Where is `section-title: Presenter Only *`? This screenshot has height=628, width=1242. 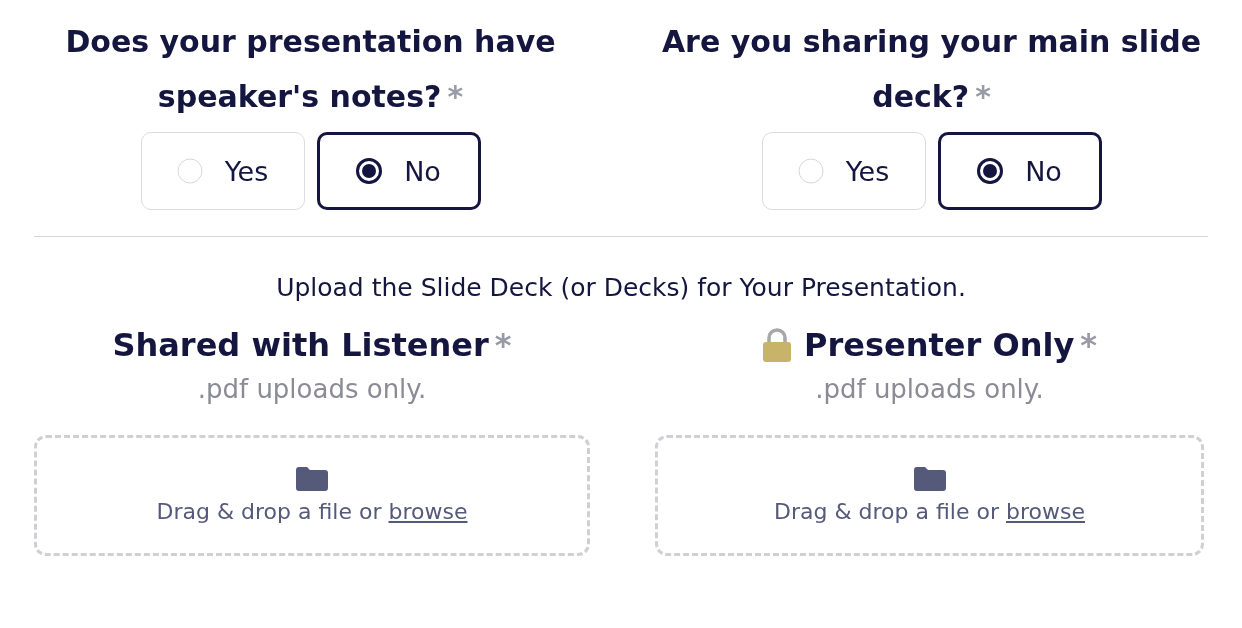 section-title: Presenter Only * is located at coordinates (950, 345).